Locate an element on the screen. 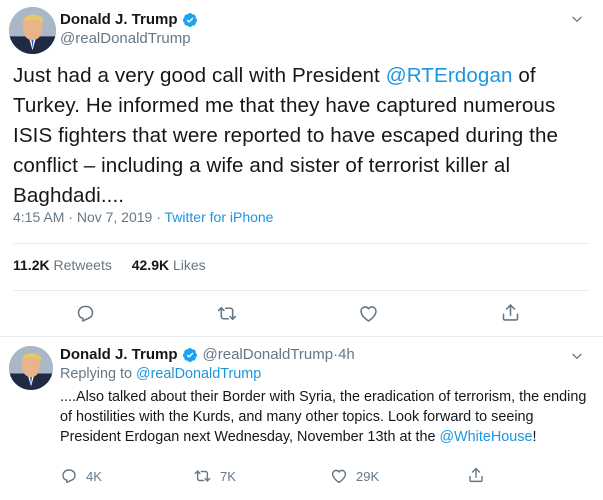 The height and width of the screenshot is (500, 603). retweets-stat: 11.2K Retweets is located at coordinates (62, 265).